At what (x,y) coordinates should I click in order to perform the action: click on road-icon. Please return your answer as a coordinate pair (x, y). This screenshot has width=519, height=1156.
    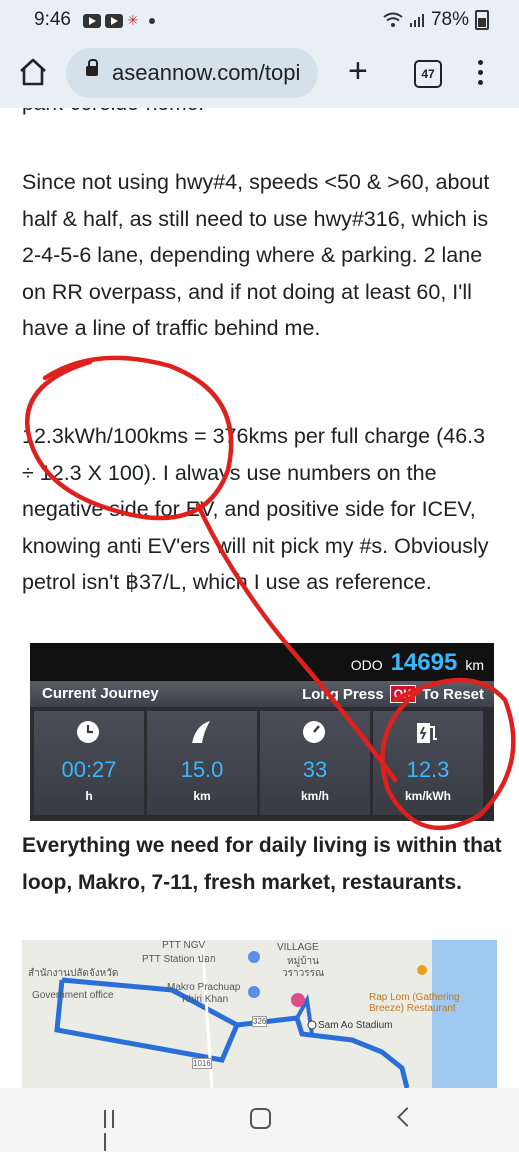
    Looking at the image, I should click on (201, 732).